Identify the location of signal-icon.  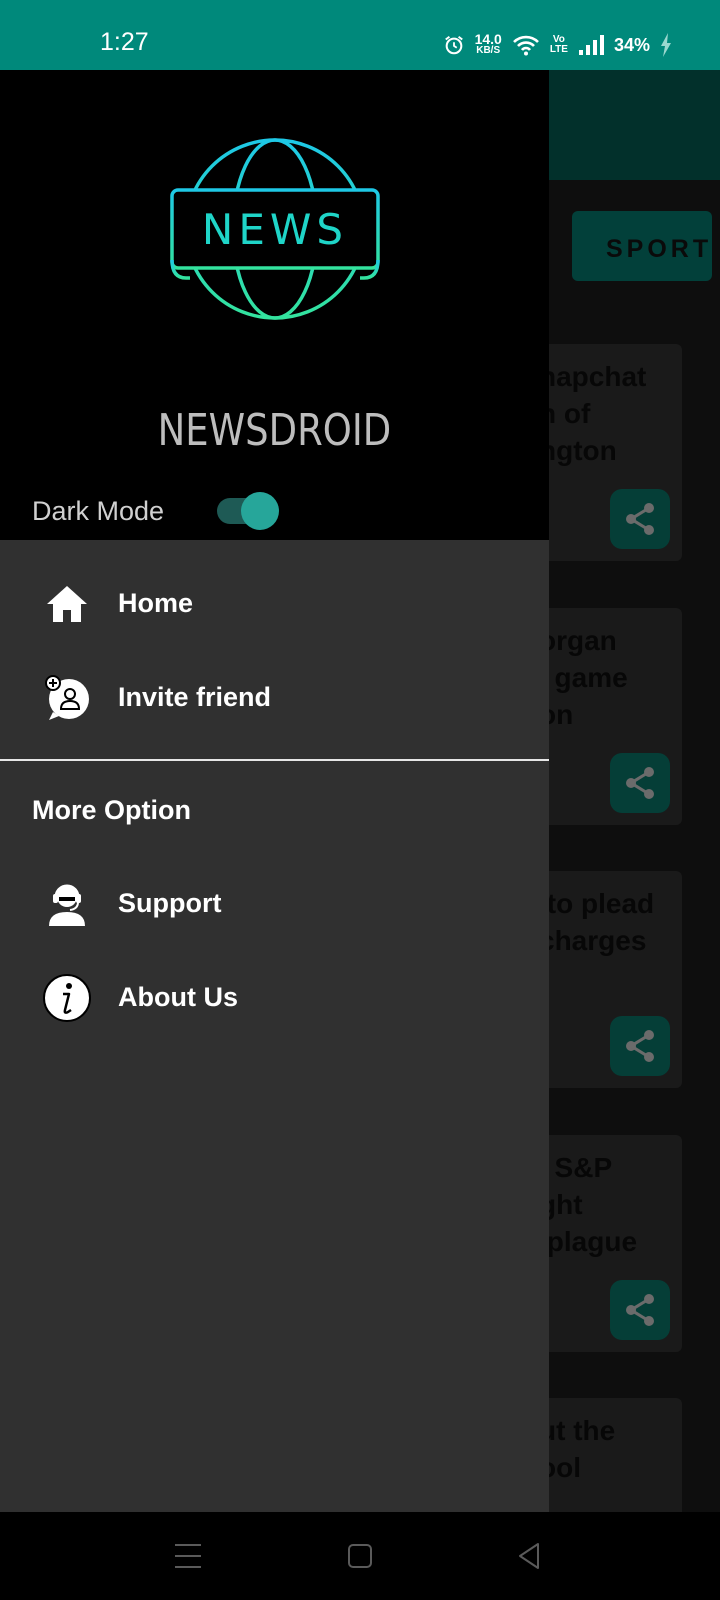
(591, 45).